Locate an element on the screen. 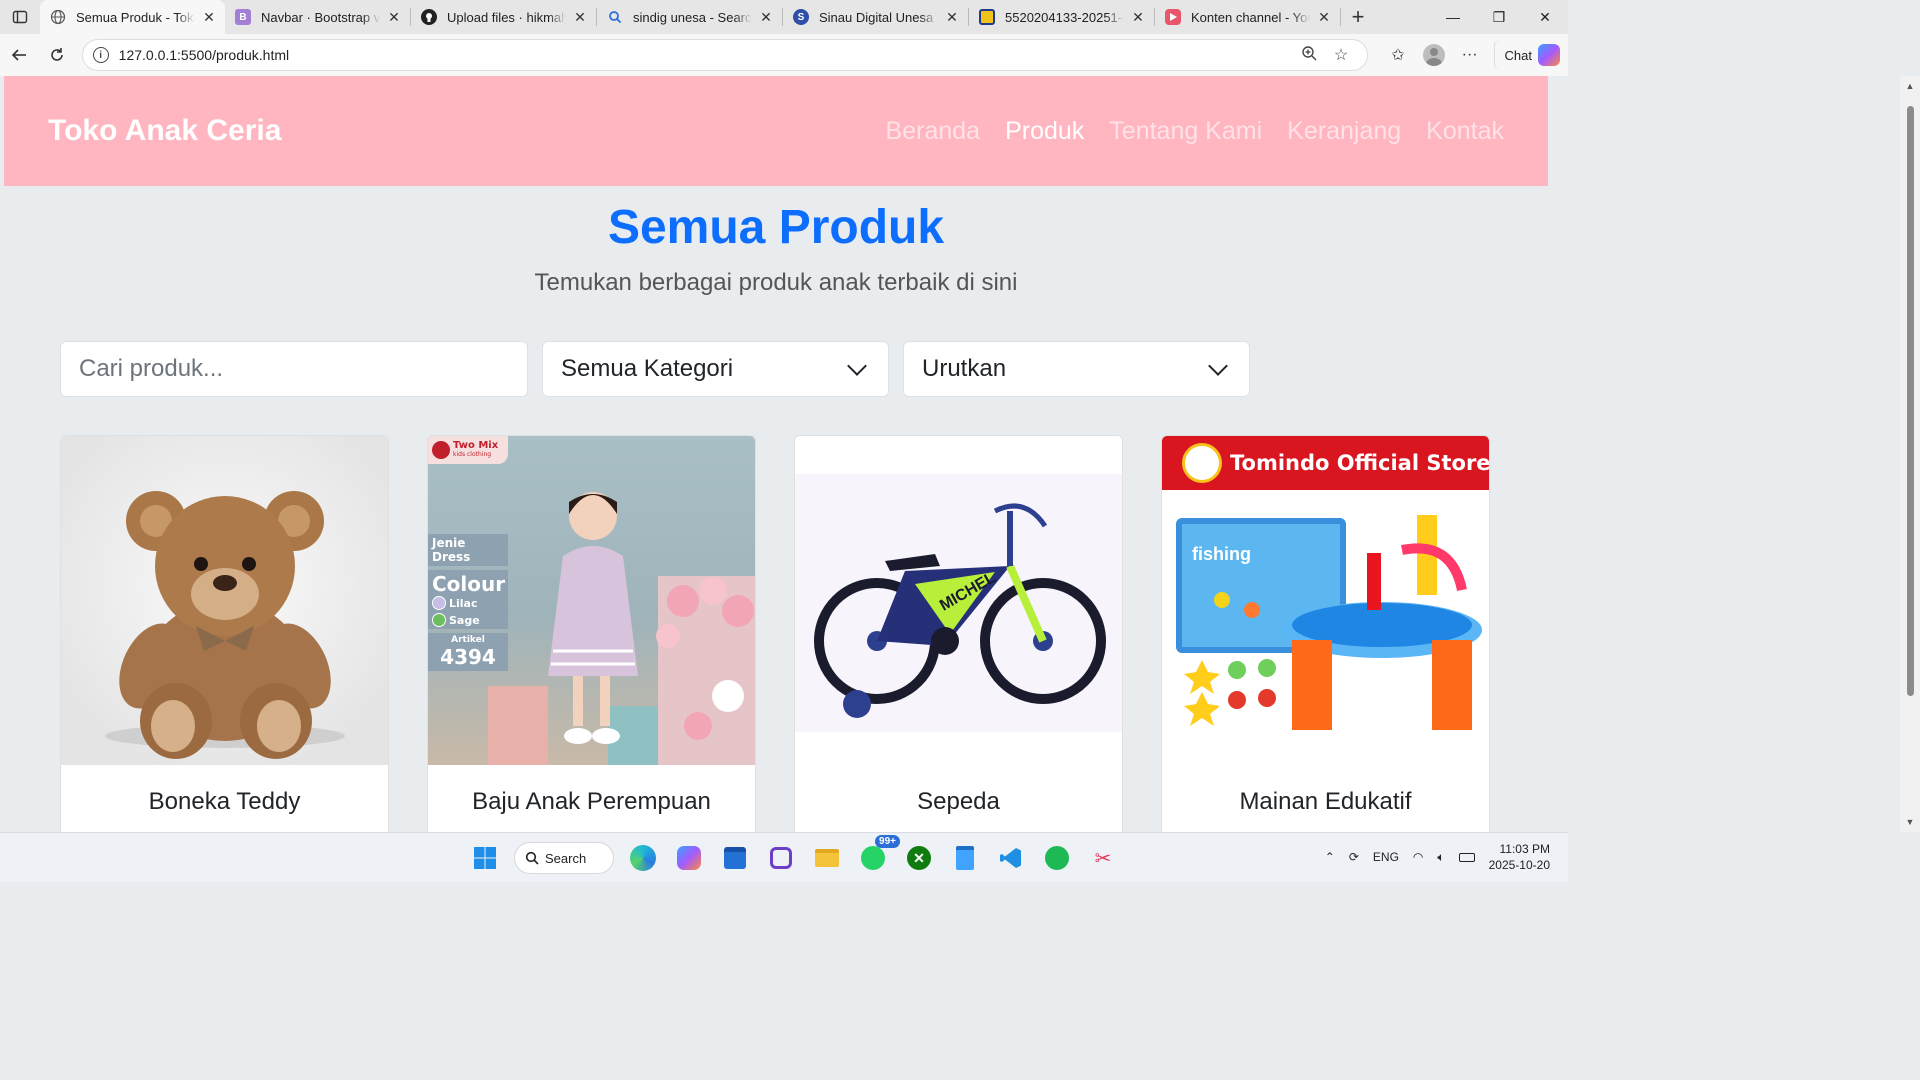 The image size is (1920, 1080). notification-badge: 99+ is located at coordinates (887, 841).